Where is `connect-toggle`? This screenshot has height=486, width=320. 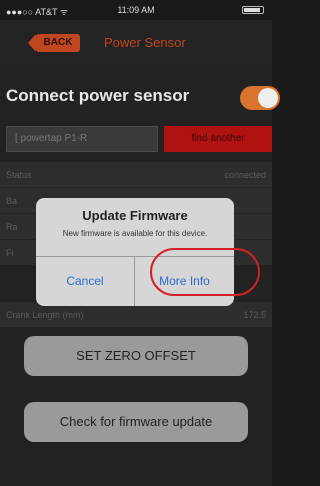 connect-toggle is located at coordinates (260, 98).